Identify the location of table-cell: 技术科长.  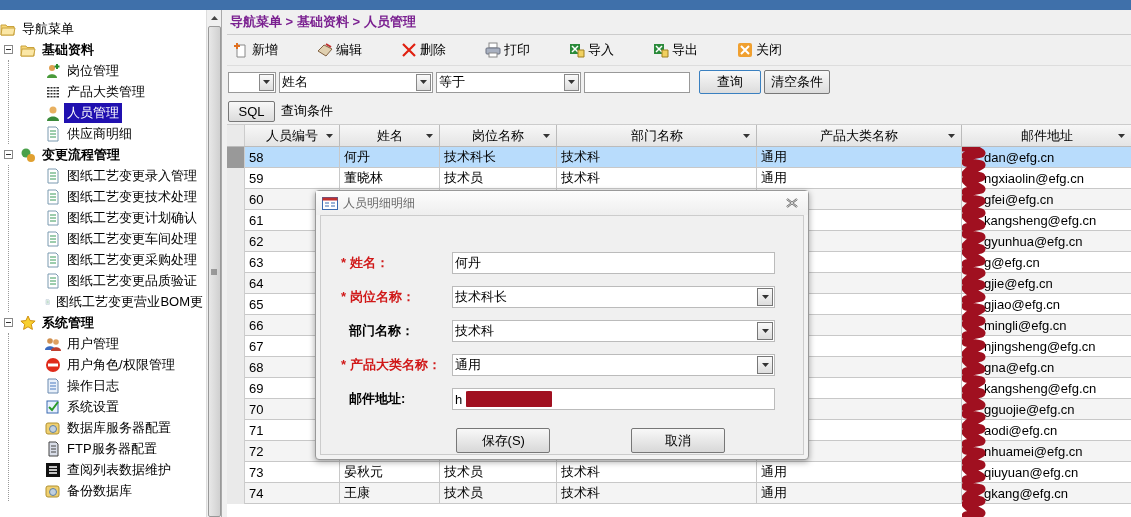
(498, 157).